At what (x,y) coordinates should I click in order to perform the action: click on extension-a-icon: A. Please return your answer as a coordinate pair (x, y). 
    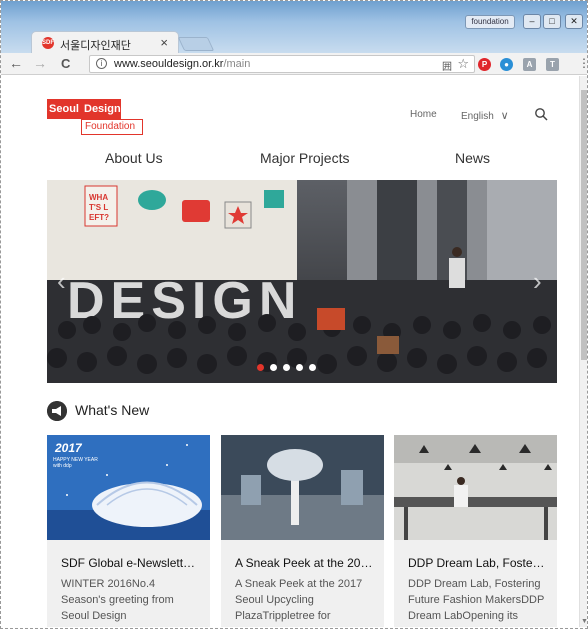
    Looking at the image, I should click on (529, 64).